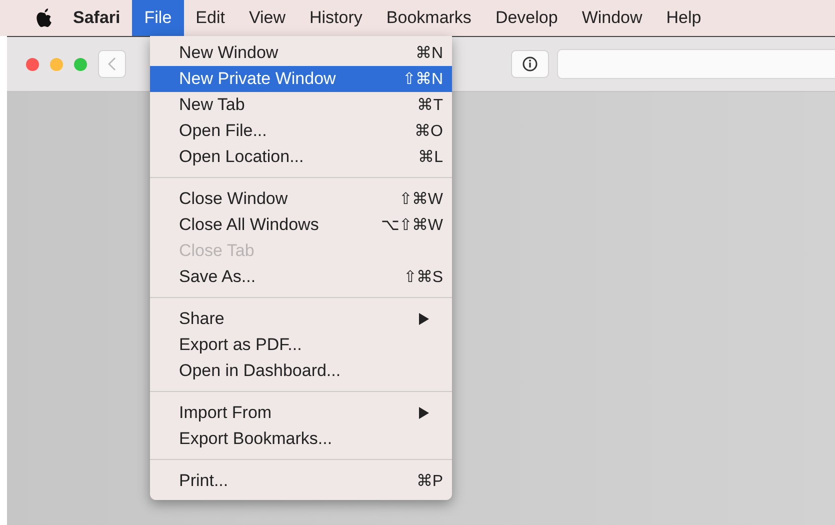  I want to click on close-button, so click(32, 64).